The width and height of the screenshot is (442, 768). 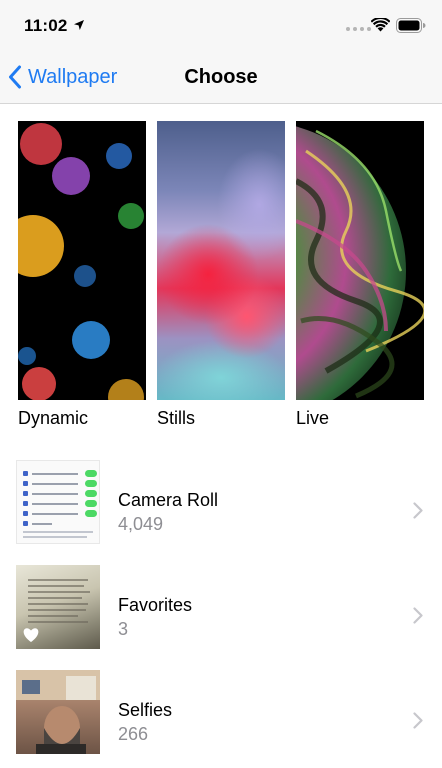 I want to click on album-count: 4,049, so click(x=141, y=524).